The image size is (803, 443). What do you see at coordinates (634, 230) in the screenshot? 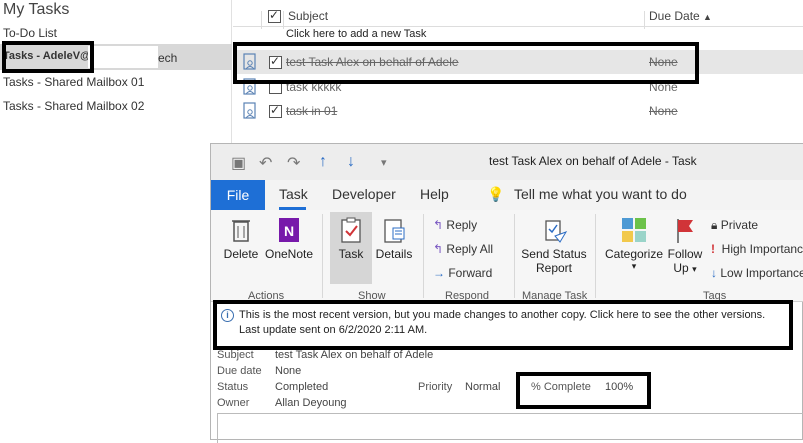
I see `categorize-icon` at bounding box center [634, 230].